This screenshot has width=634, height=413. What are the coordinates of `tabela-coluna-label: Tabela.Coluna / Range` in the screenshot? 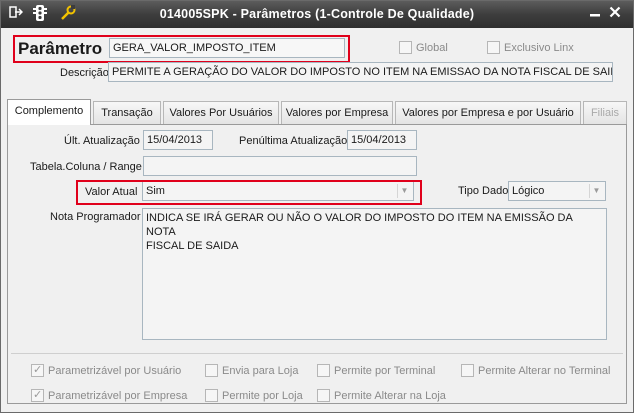 It's located at (86, 167).